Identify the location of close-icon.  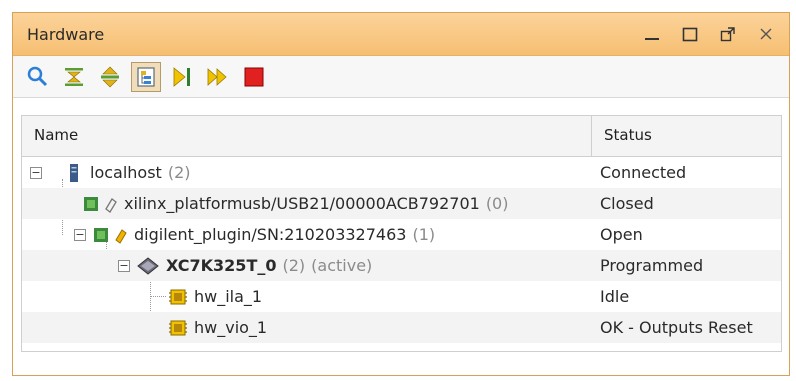
(766, 34).